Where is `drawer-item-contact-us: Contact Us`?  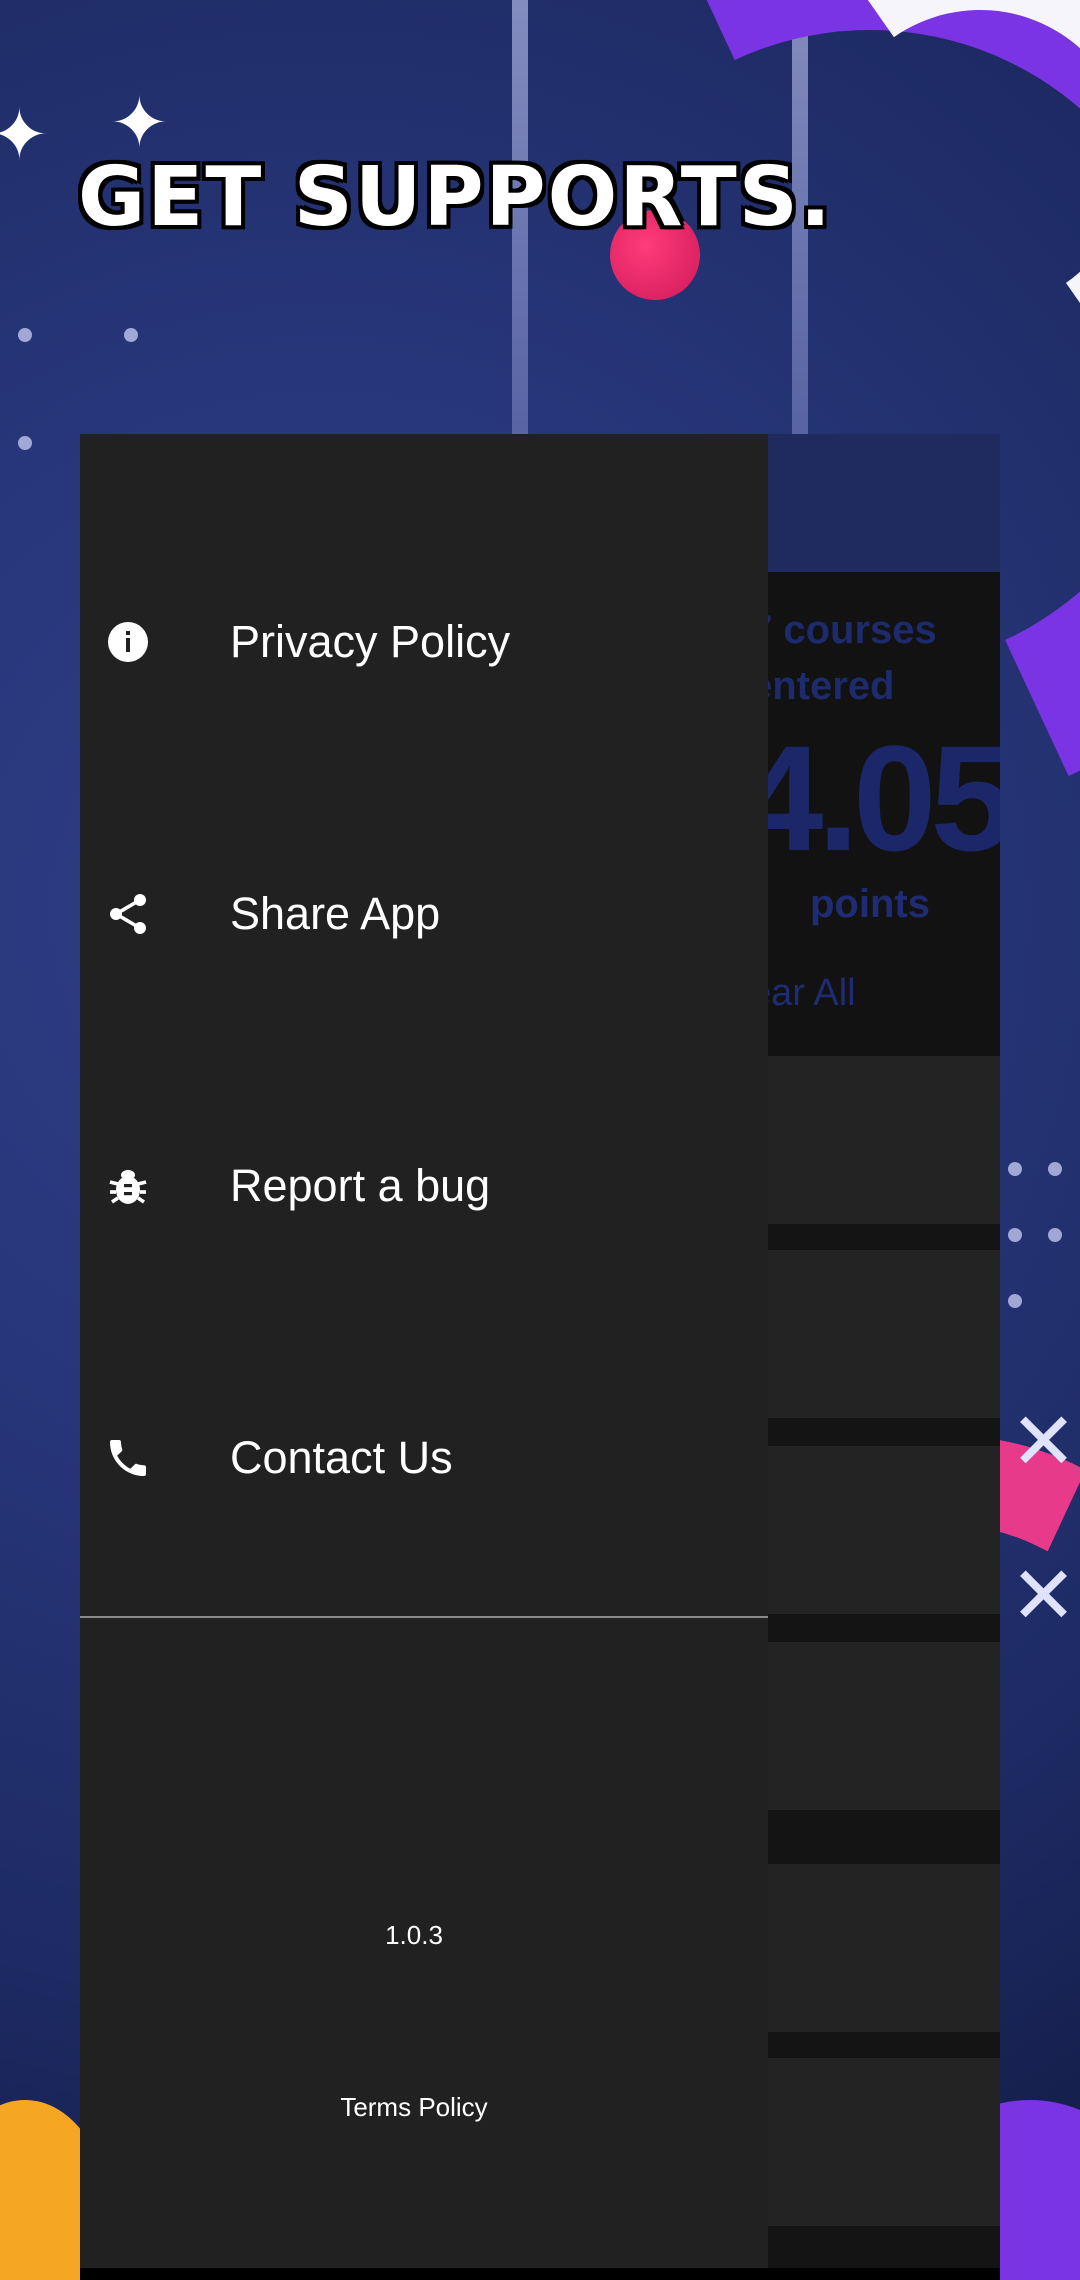 drawer-item-contact-us: Contact Us is located at coordinates (424, 1458).